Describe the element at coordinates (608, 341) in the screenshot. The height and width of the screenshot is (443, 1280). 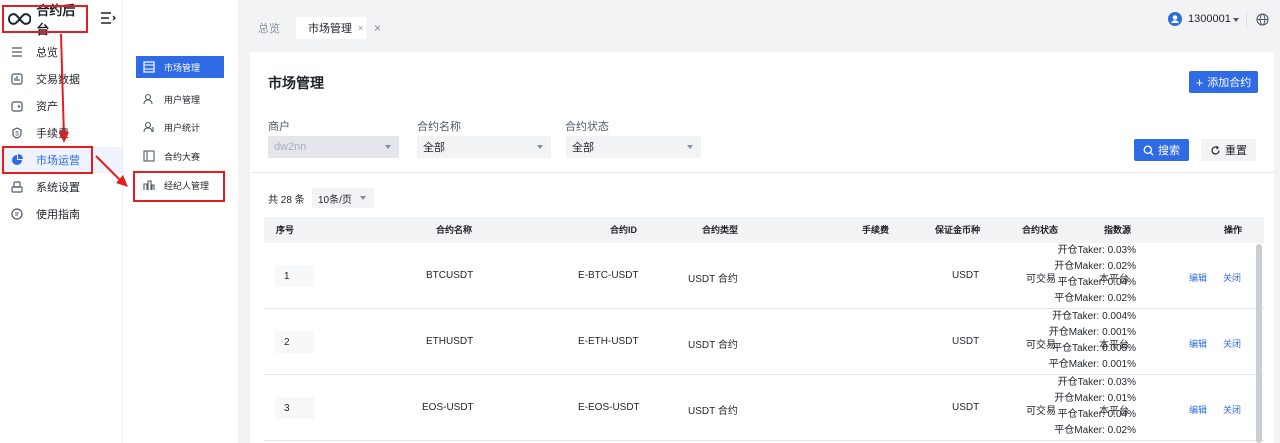
I see `contract-id: E-ETH-USDT` at that location.